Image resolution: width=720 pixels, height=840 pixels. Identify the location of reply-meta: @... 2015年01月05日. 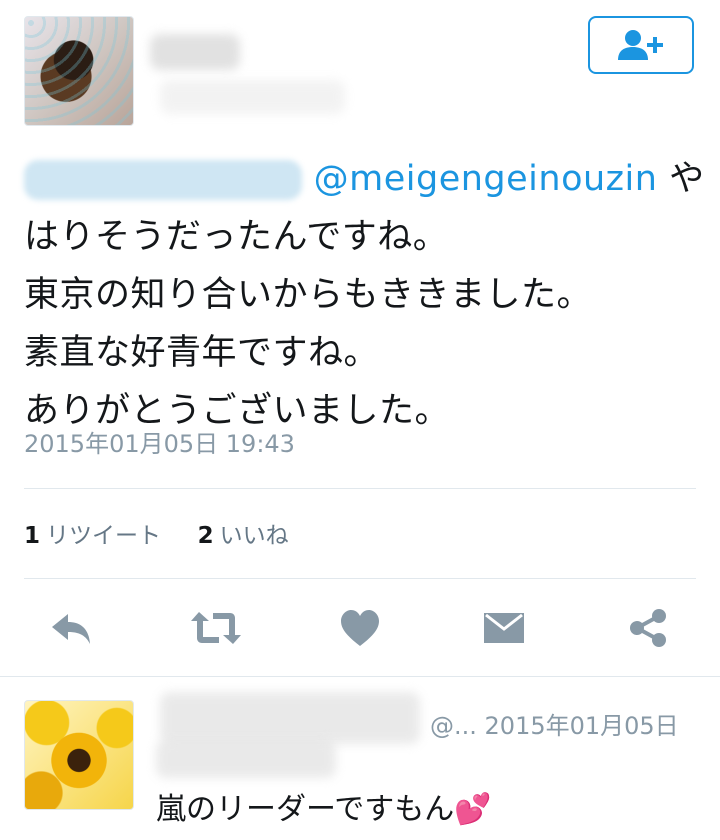
(554, 723).